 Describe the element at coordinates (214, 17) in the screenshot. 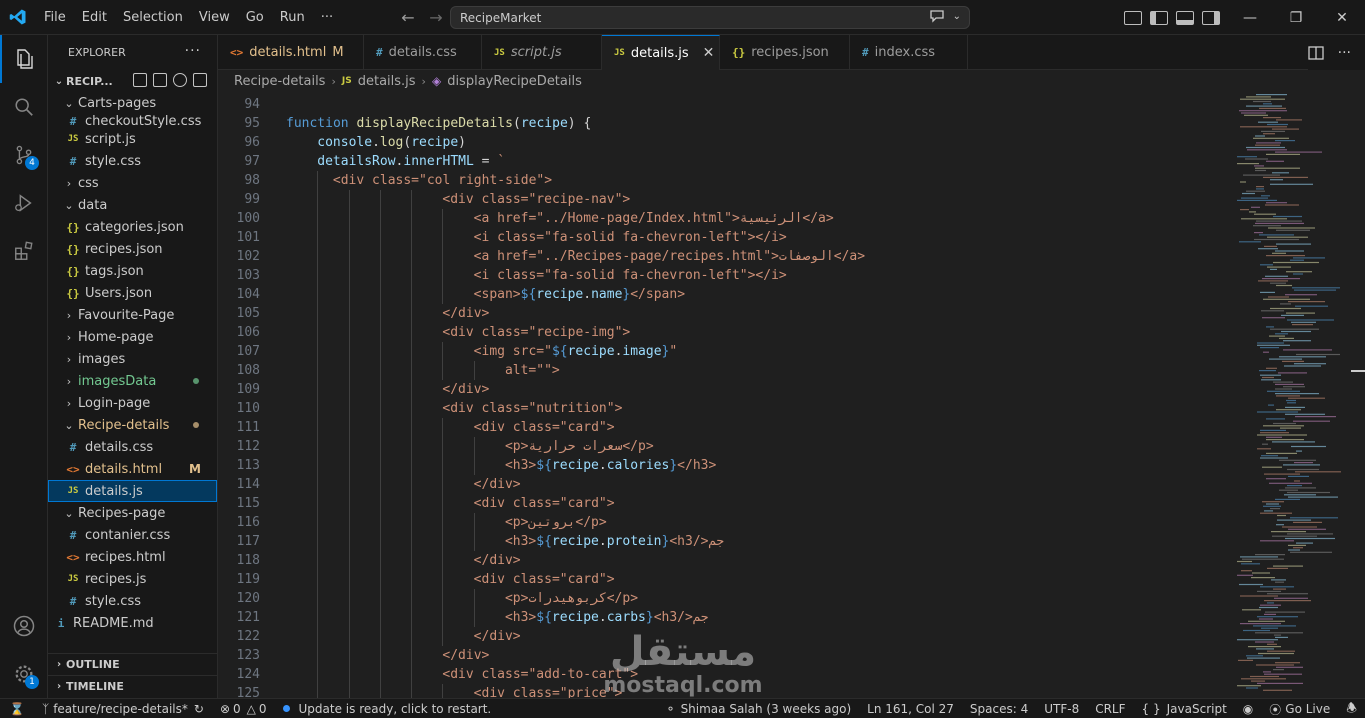

I see `menu-view: View` at that location.